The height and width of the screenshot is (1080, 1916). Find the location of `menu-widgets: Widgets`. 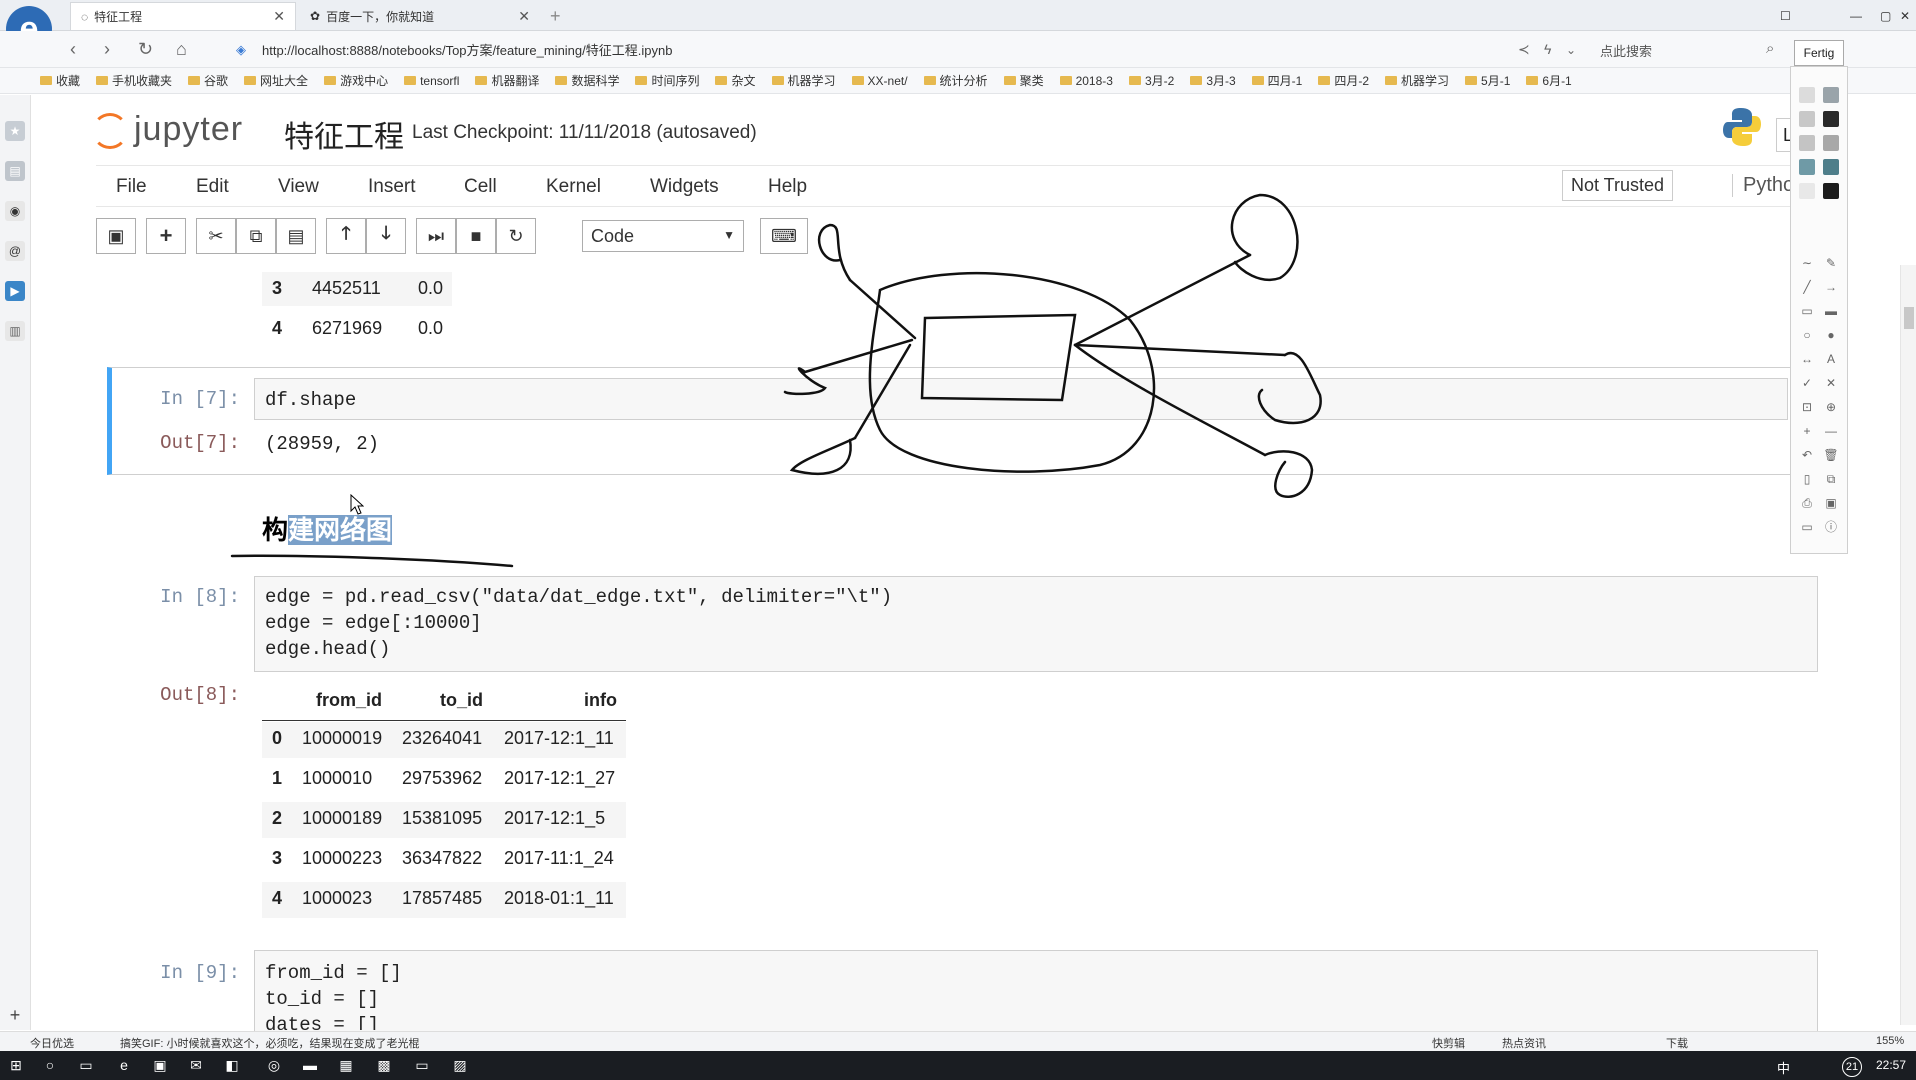

menu-widgets: Widgets is located at coordinates (684, 187).